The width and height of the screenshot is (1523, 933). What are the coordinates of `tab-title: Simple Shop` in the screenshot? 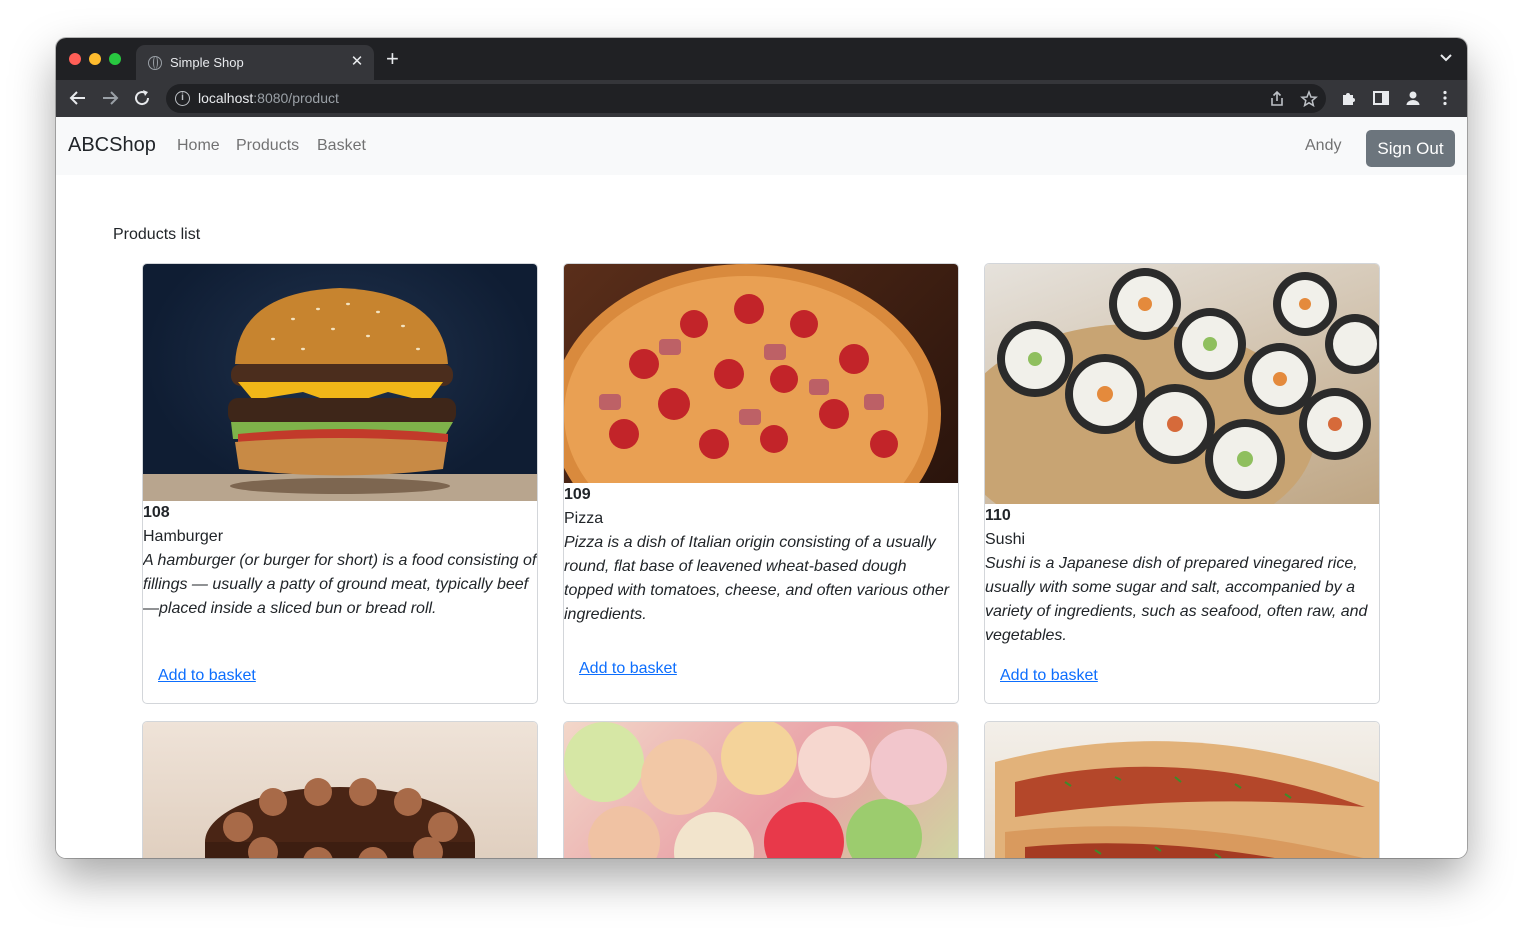 It's located at (207, 62).